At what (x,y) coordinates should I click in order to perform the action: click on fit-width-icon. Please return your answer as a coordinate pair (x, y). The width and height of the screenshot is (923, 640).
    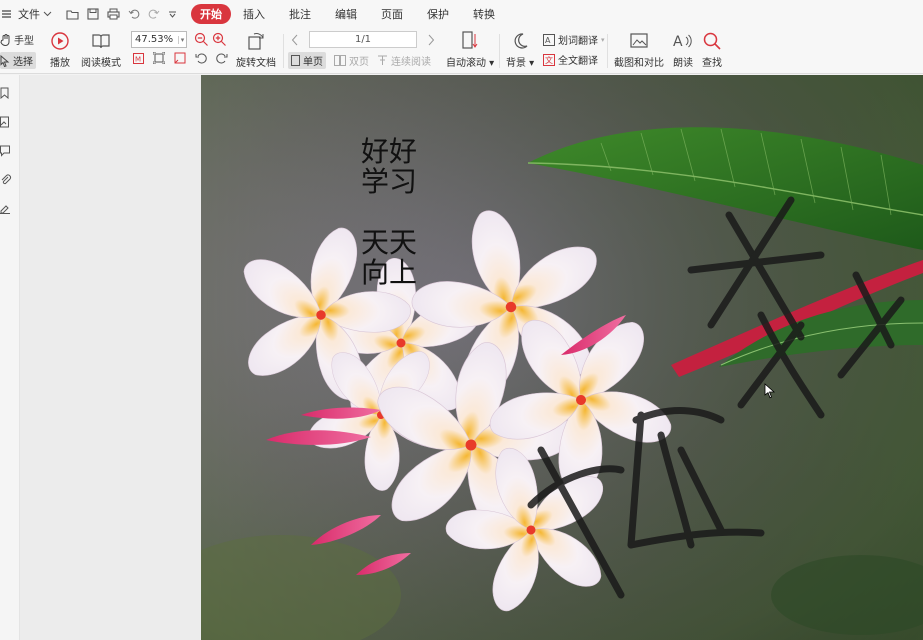
    Looking at the image, I should click on (180, 58).